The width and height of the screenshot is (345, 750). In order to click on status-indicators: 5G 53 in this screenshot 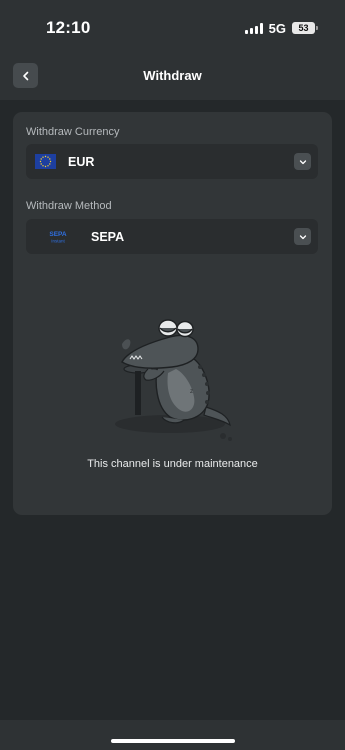, I will do `click(281, 28)`.